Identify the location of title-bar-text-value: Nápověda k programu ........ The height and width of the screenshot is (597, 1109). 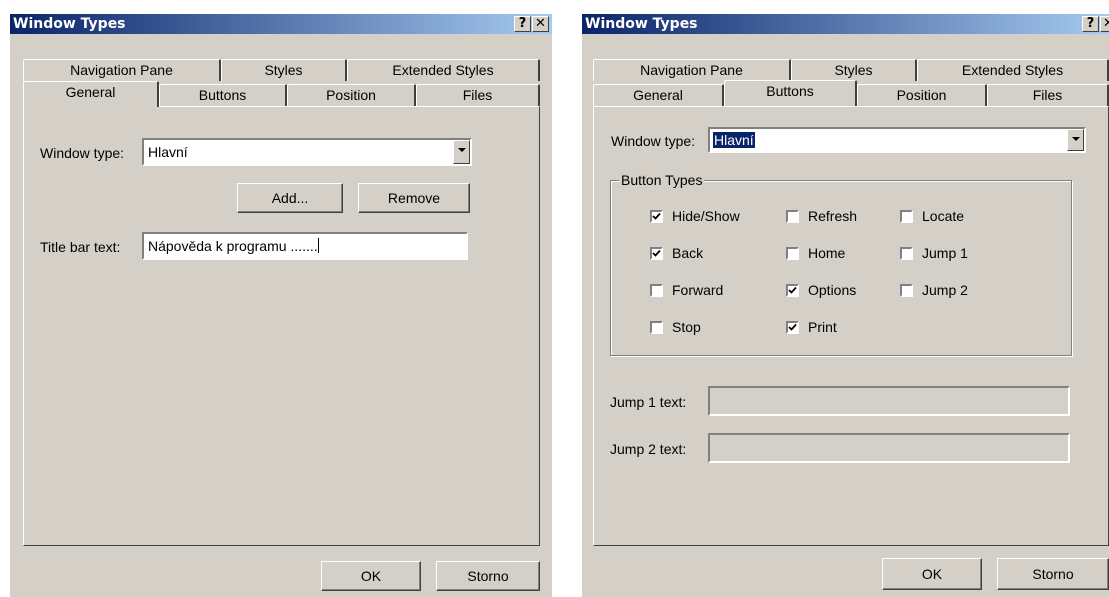
(233, 246).